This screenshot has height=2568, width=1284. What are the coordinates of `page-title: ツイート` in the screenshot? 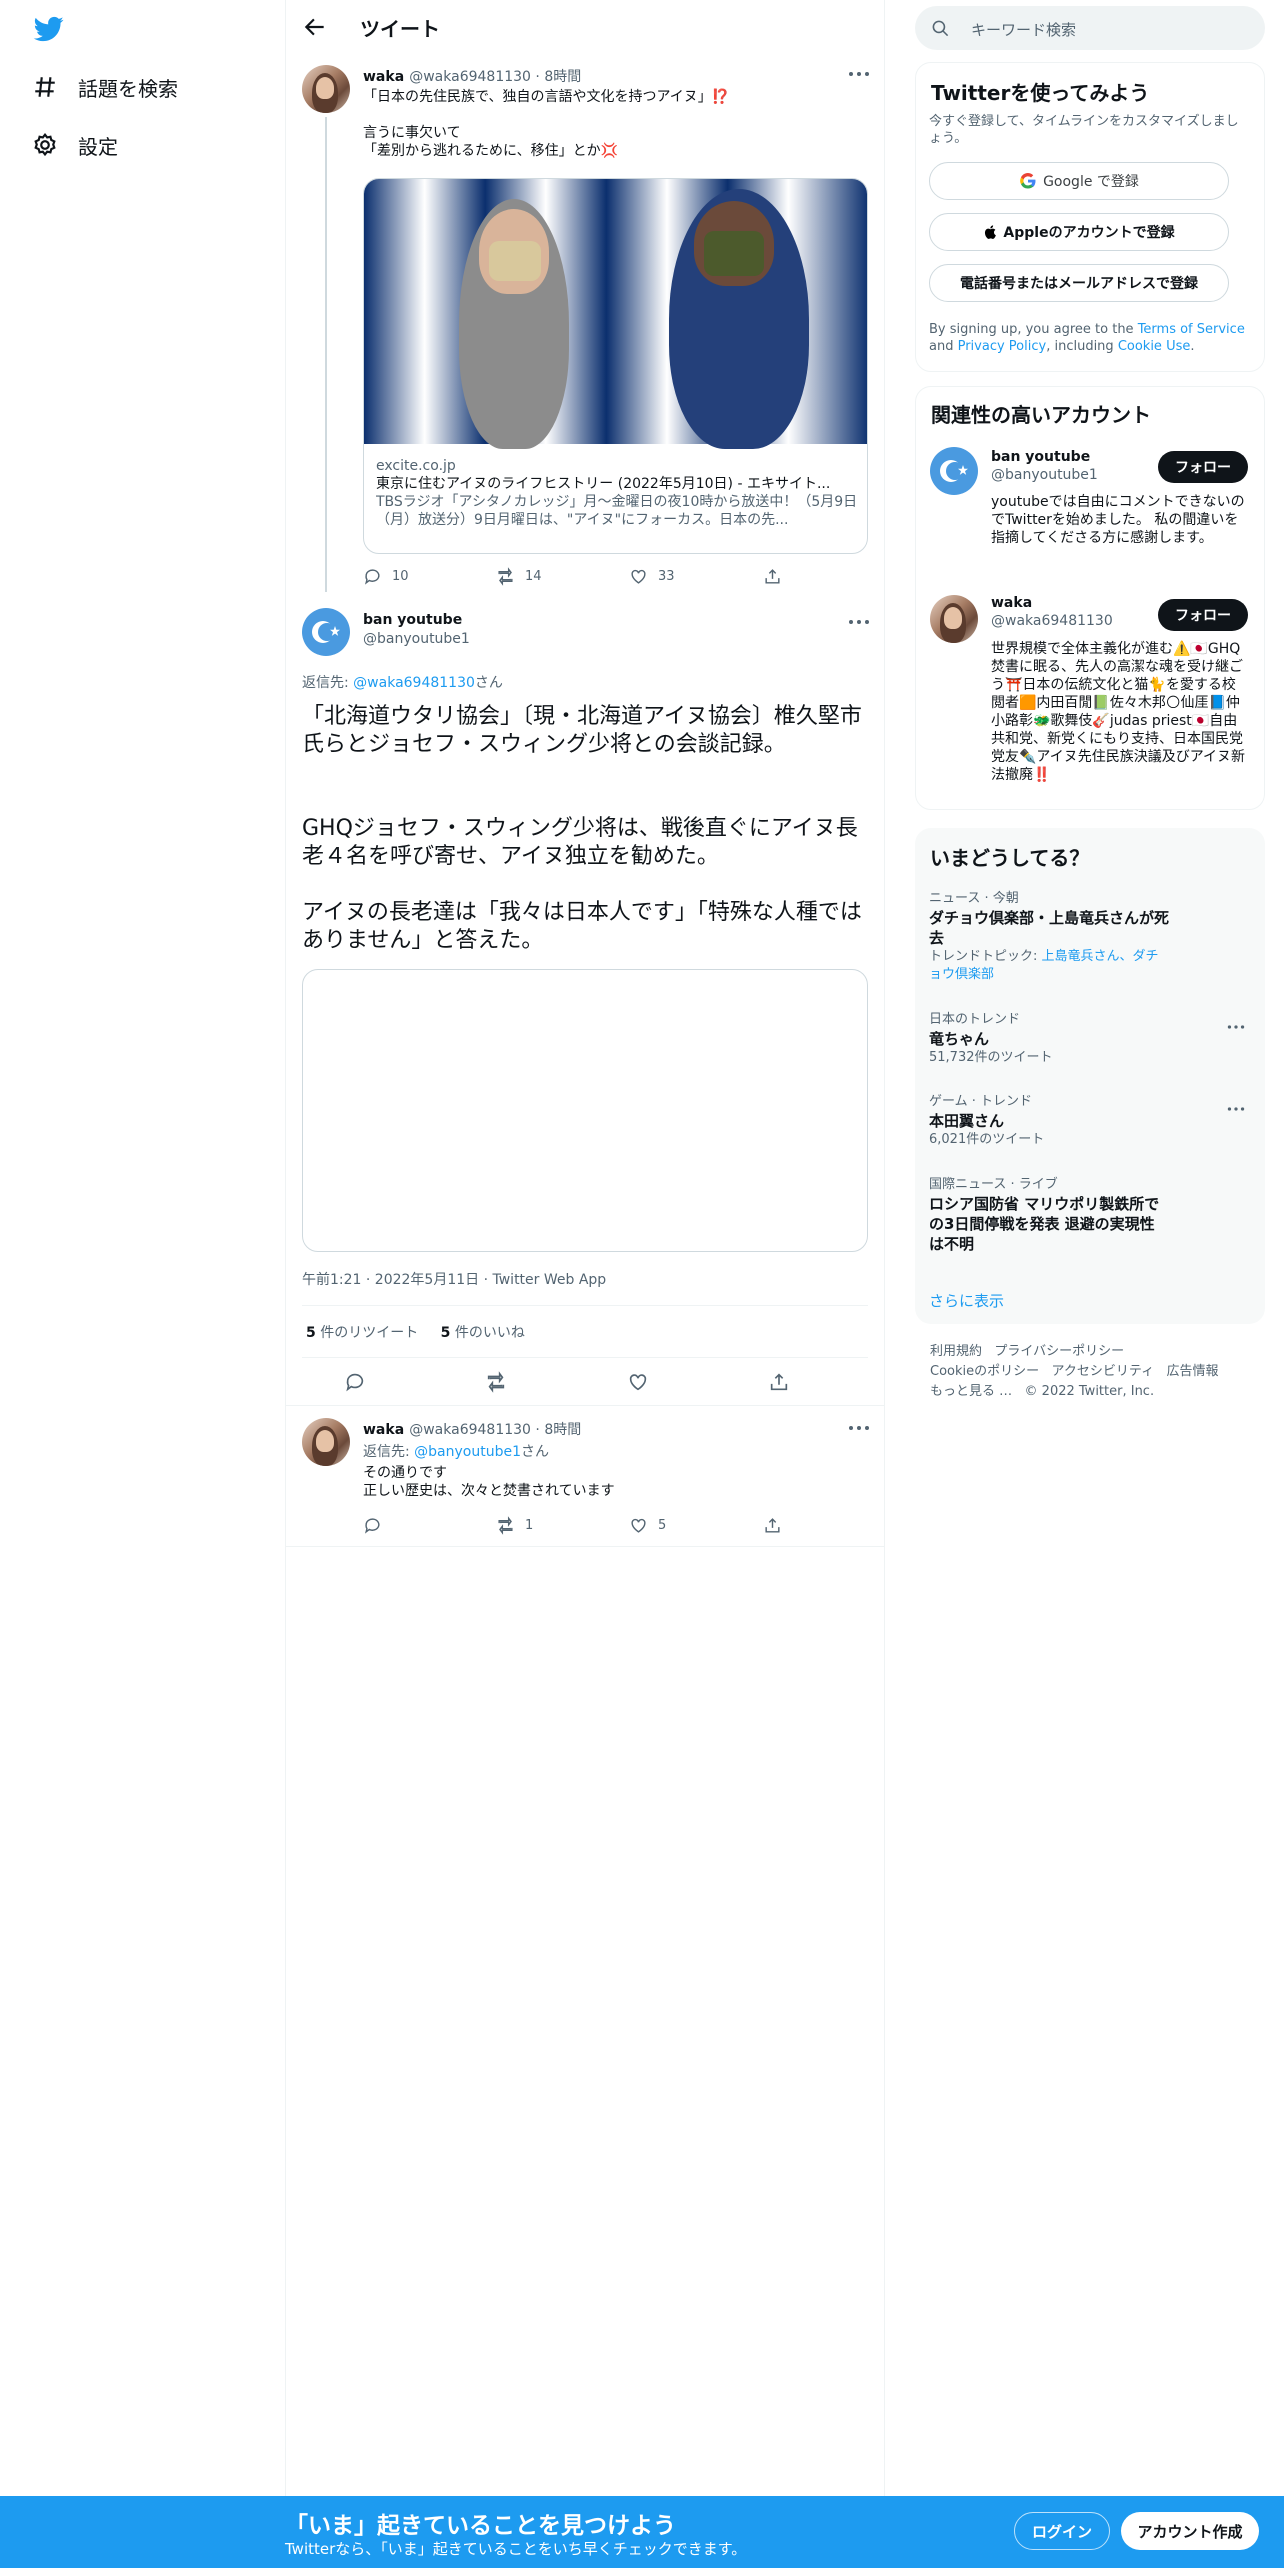 It's located at (400, 29).